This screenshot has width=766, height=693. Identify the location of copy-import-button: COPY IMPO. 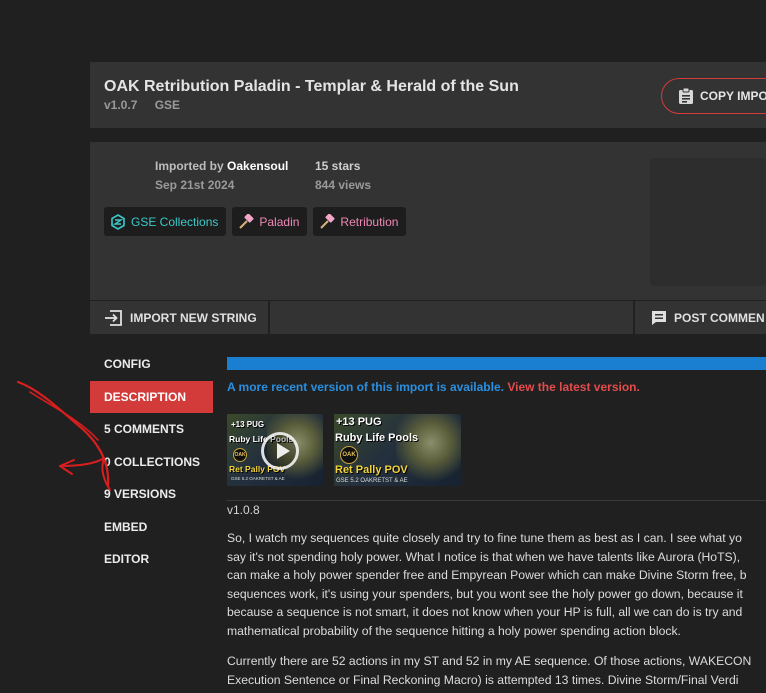
(713, 96).